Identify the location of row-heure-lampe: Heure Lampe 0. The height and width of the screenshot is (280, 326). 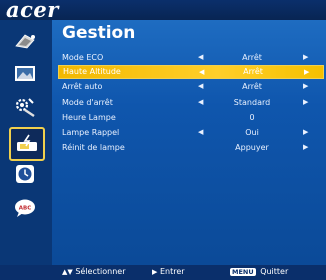
(191, 117).